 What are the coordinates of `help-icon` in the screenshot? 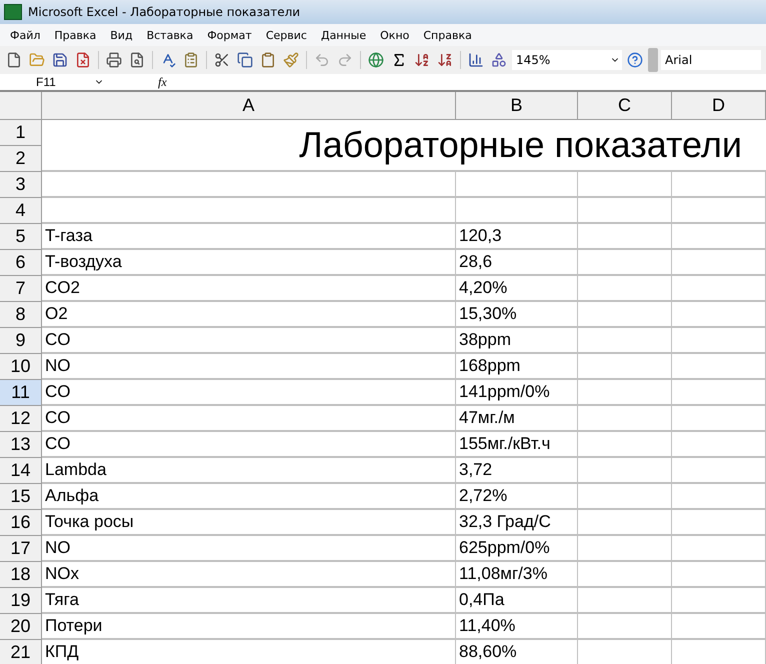 It's located at (635, 60).